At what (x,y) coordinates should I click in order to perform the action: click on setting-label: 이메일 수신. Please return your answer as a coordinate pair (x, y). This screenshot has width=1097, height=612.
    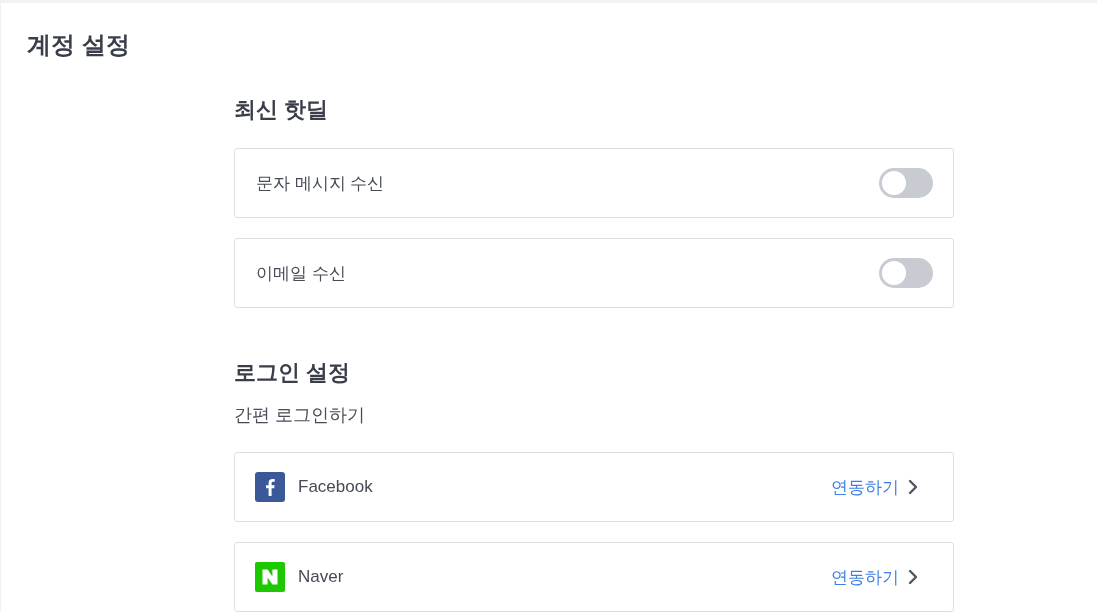
    Looking at the image, I should click on (301, 273).